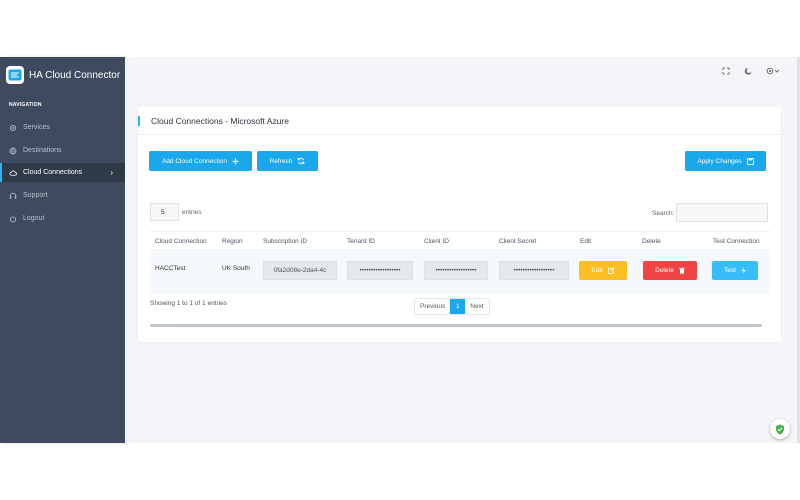  What do you see at coordinates (285, 241) in the screenshot?
I see `column-header-subscription-id: Subscription ID` at bounding box center [285, 241].